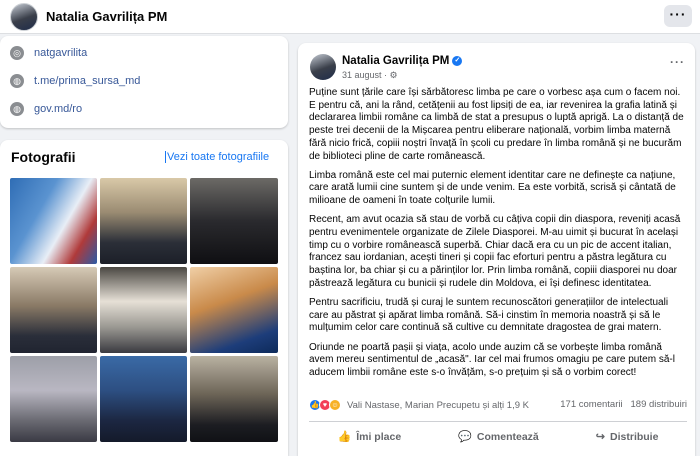  Describe the element at coordinates (465, 437) in the screenshot. I see `comment-icon: 💬` at that location.